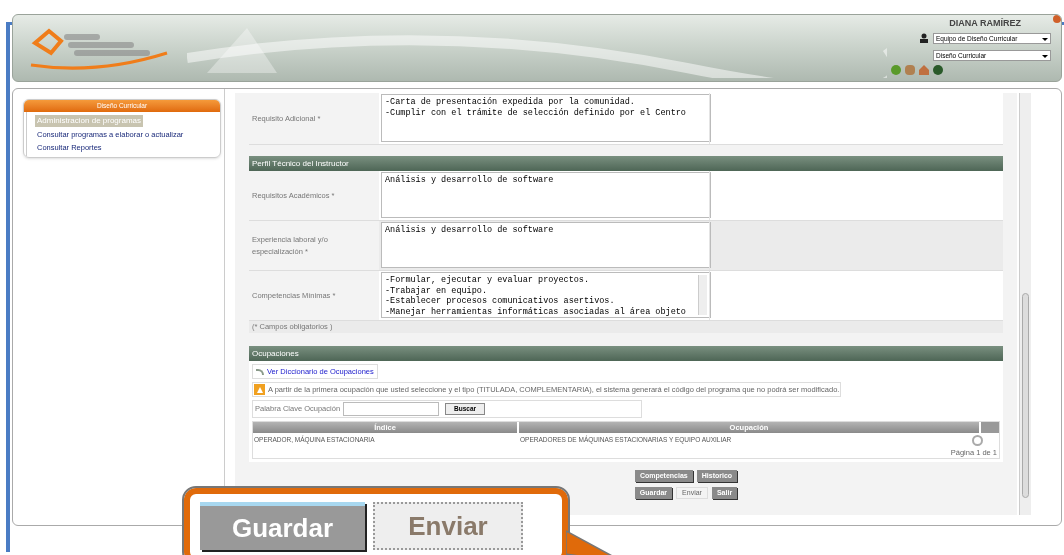 The image size is (1064, 555). Describe the element at coordinates (1057, 19) in the screenshot. I see `close-icon` at that location.